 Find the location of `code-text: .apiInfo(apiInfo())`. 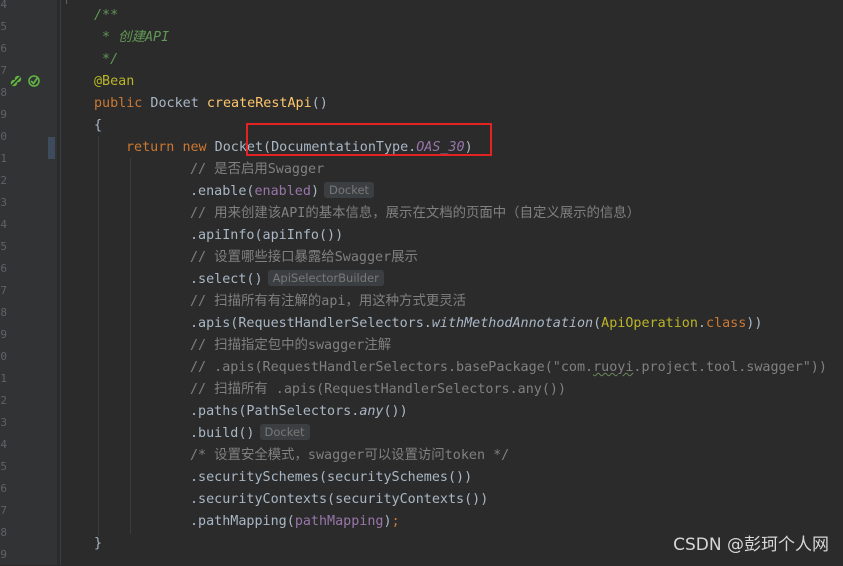

code-text: .apiInfo(apiInfo()) is located at coordinates (267, 235).